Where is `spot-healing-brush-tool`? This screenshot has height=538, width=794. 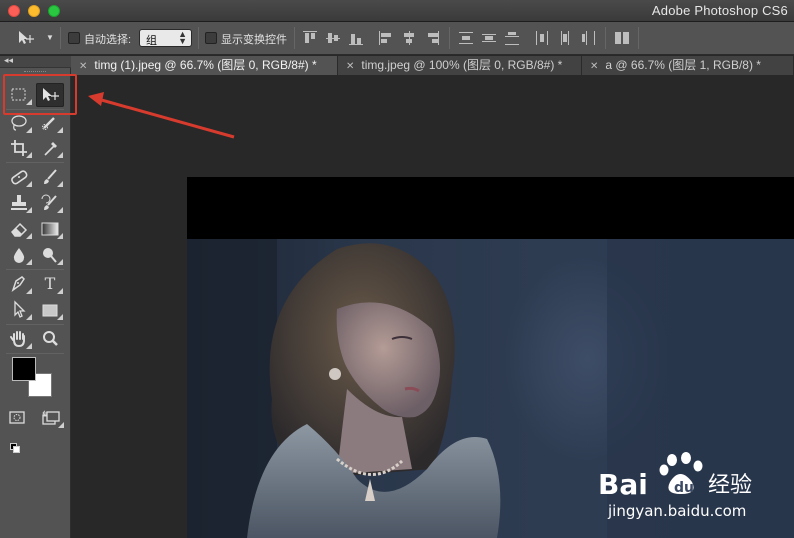 spot-healing-brush-tool is located at coordinates (19, 177).